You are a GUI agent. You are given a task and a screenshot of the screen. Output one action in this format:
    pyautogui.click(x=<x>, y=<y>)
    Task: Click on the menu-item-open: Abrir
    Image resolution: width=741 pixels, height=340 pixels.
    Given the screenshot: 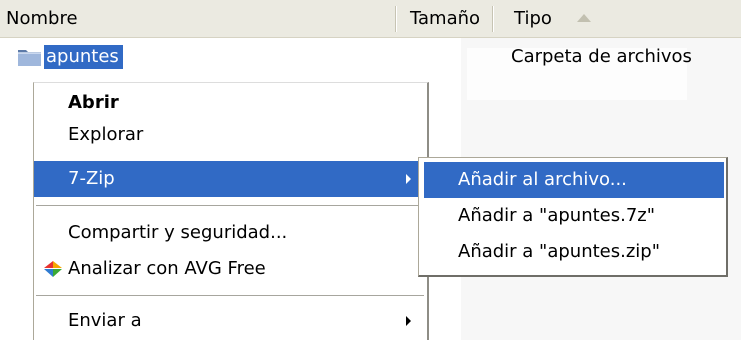 What is the action you would take?
    pyautogui.click(x=230, y=103)
    